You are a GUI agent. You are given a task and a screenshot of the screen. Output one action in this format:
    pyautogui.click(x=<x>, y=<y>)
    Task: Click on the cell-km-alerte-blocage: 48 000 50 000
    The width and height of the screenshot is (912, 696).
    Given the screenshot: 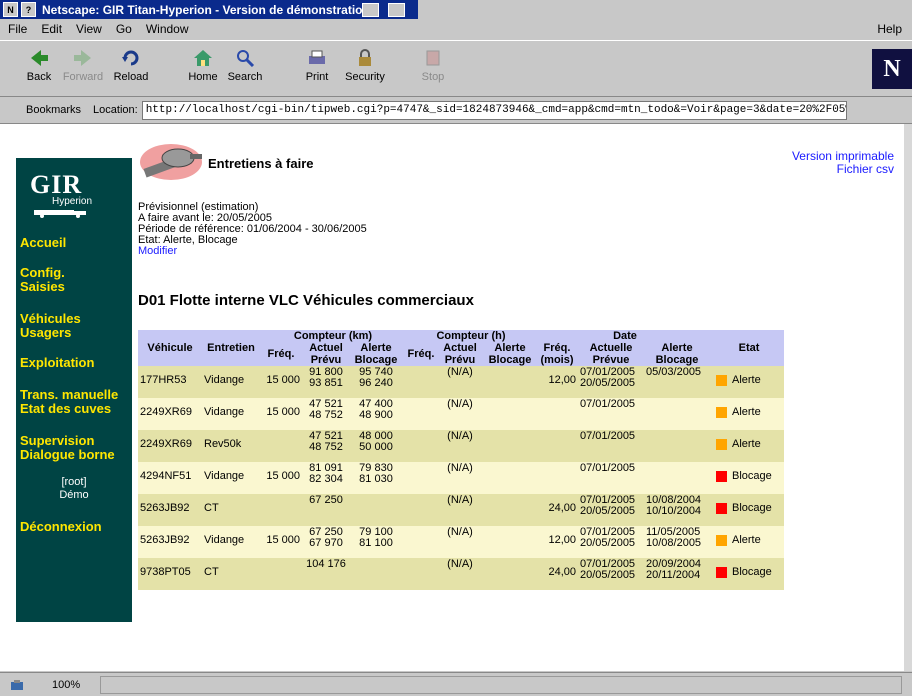 What is the action you would take?
    pyautogui.click(x=376, y=446)
    